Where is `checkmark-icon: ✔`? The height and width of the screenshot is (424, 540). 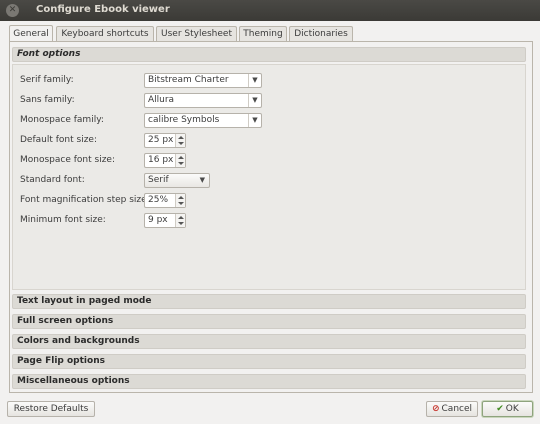
checkmark-icon: ✔ is located at coordinates (500, 409).